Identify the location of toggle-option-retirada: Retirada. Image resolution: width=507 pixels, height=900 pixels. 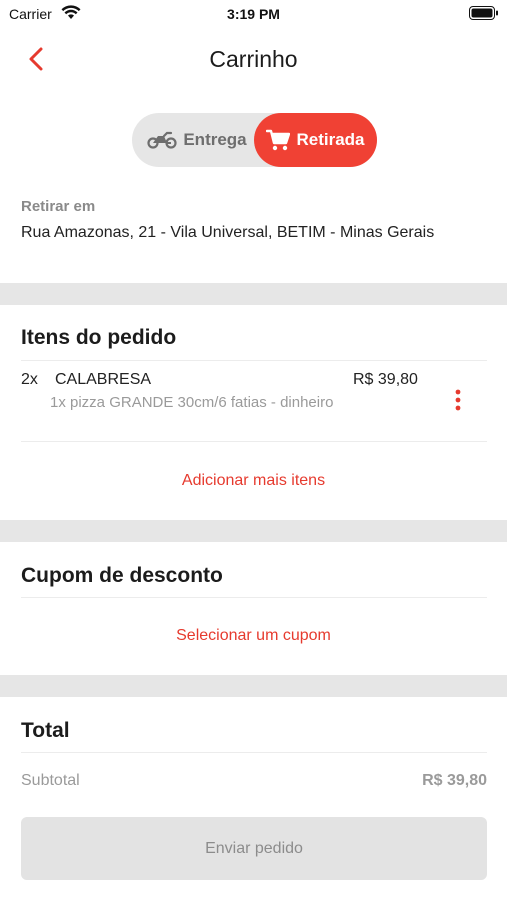
(315, 140).